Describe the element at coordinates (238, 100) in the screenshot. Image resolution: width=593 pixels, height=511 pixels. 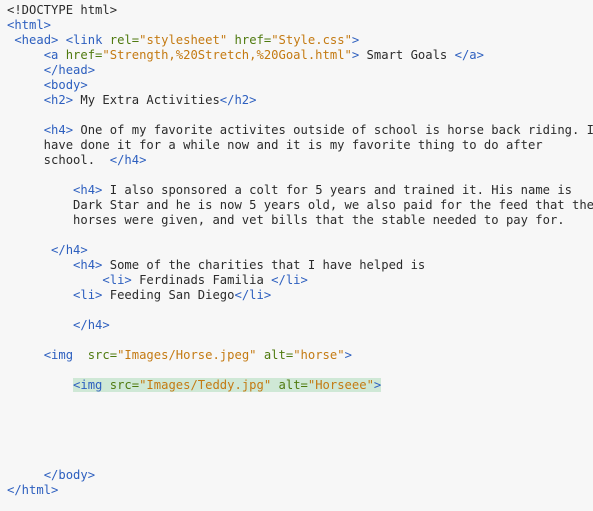
I see `code-token: </h2>` at that location.